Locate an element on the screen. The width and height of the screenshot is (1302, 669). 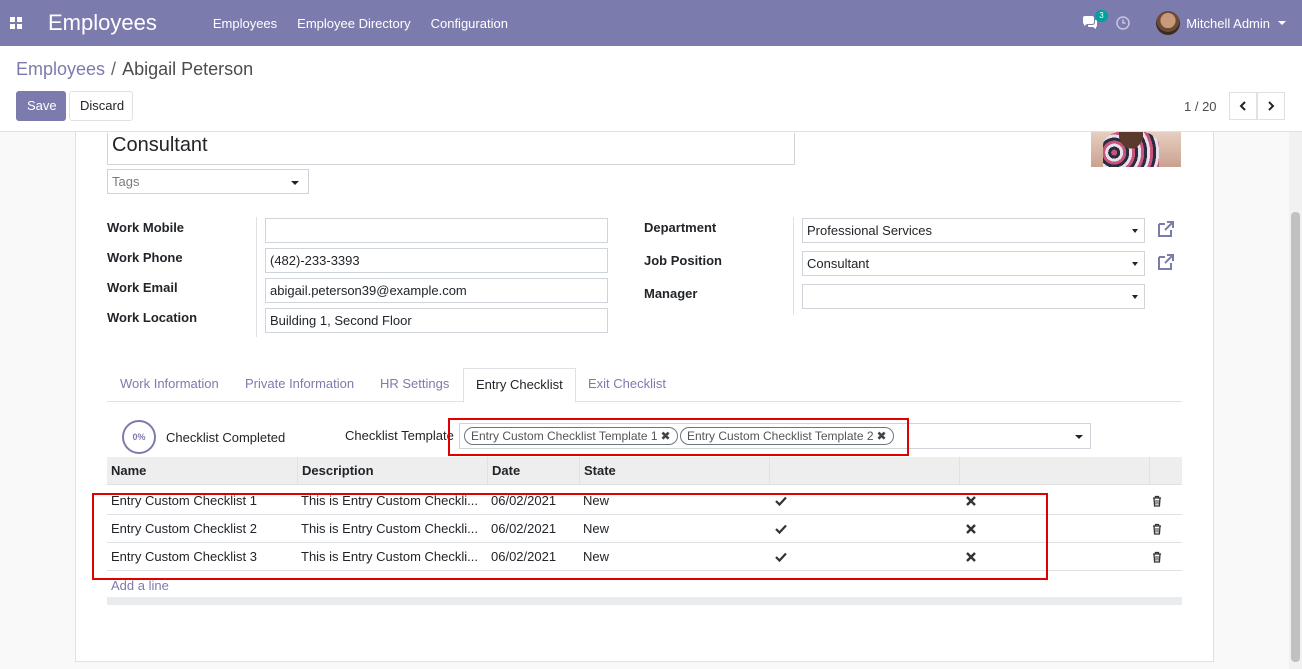
work-location-input: Building 1, Second Floor is located at coordinates (436, 320).